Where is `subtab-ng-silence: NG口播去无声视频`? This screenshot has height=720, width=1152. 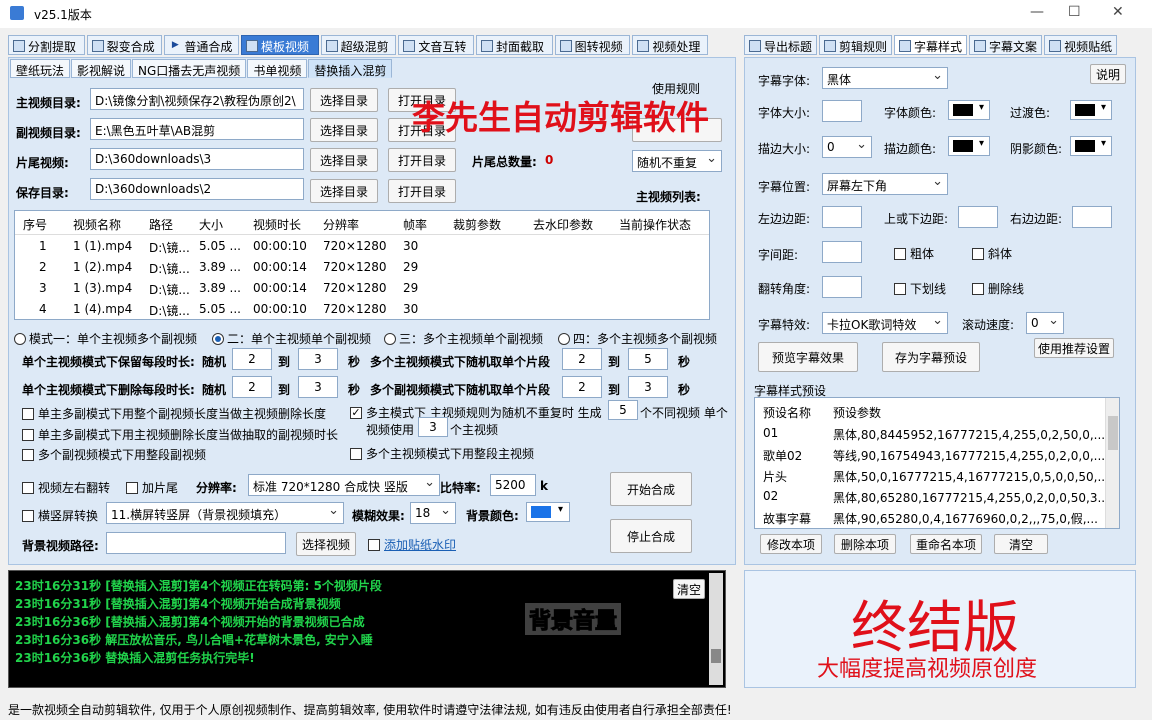
subtab-ng-silence: NG口播去无声视频 is located at coordinates (189, 68).